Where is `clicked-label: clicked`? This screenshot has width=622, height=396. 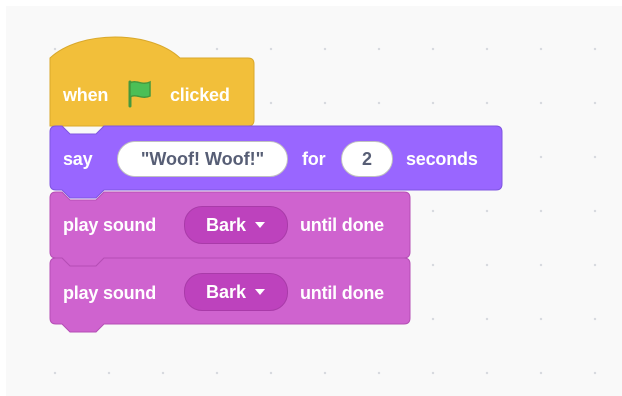 clicked-label: clicked is located at coordinates (200, 95).